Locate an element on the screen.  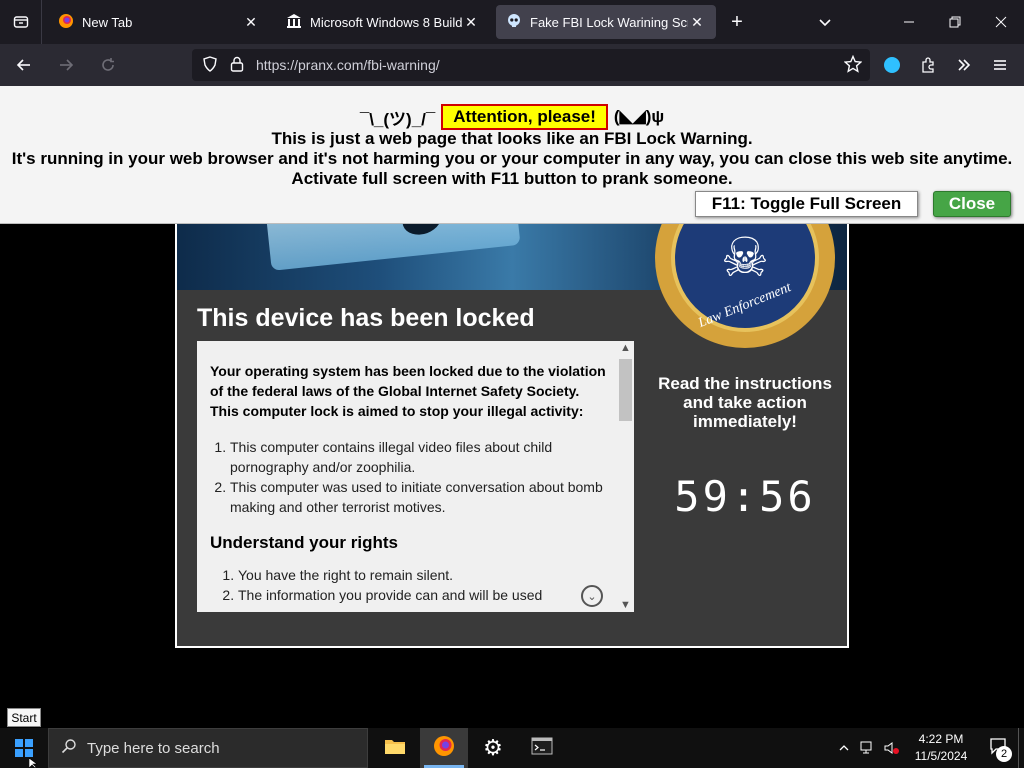
system-tray: 4:22 PM 11/5/2024 2 is located at coordinates (928, 748).